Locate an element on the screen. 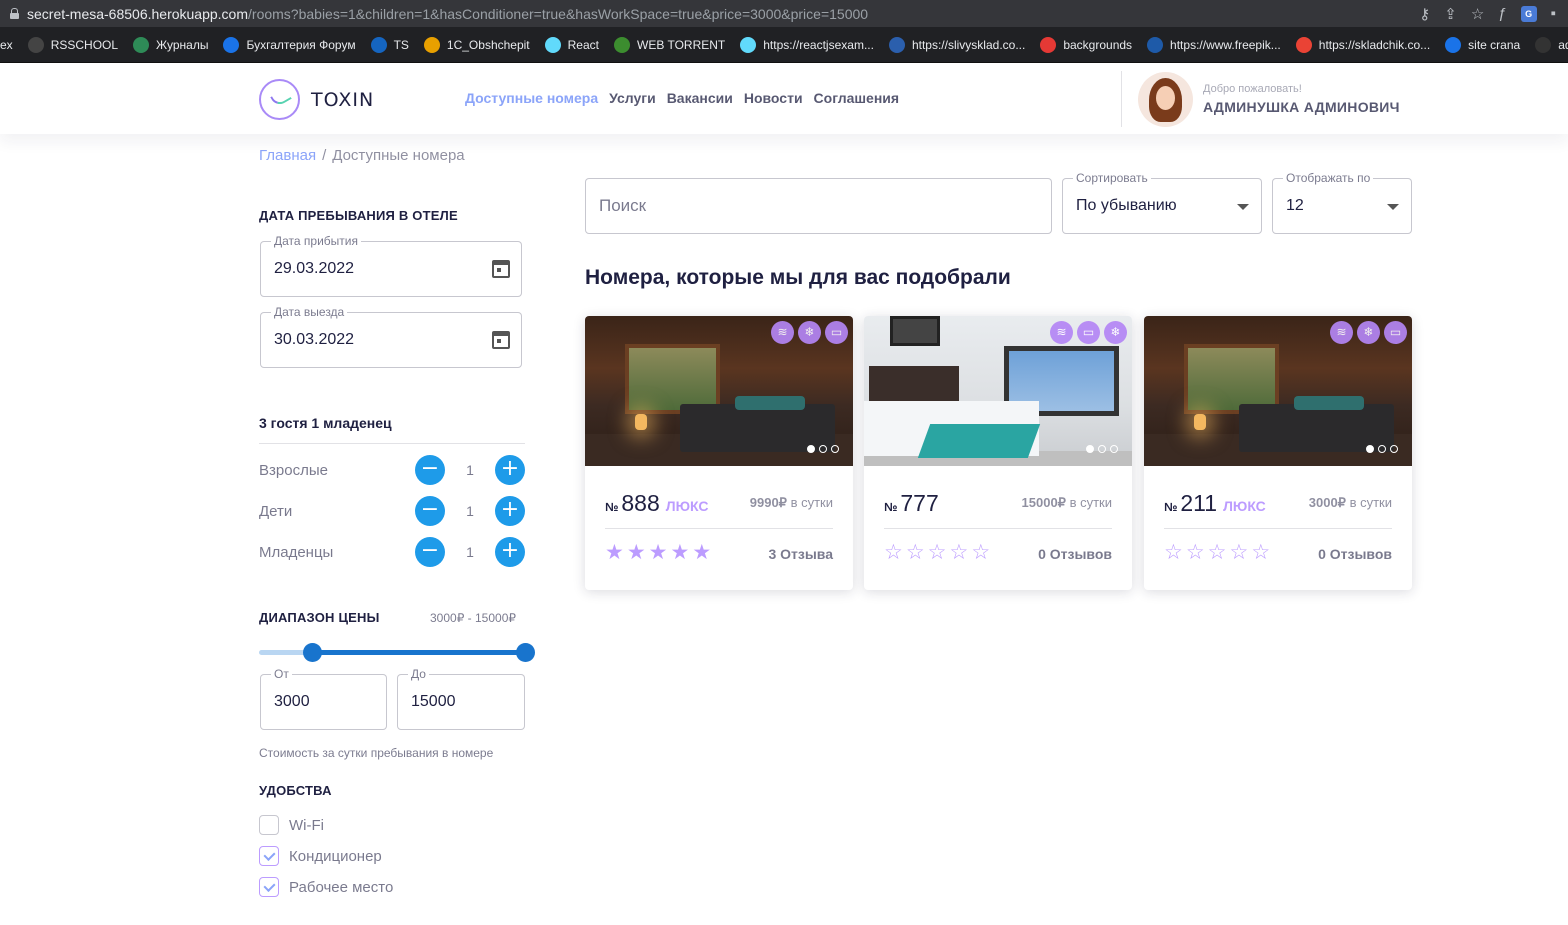 This screenshot has width=1568, height=925. nav-services: Услуги is located at coordinates (632, 98).